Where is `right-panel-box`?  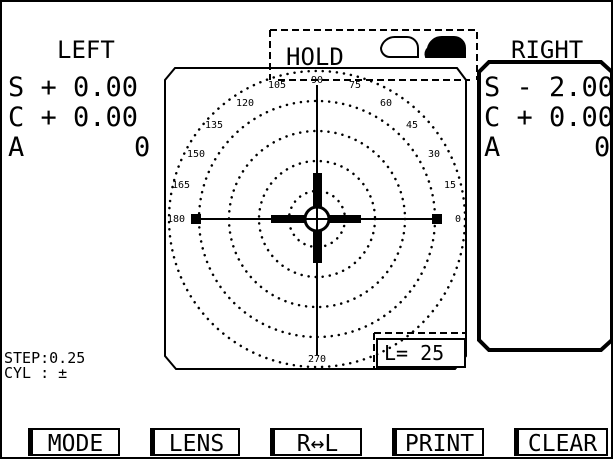
right-panel-box is located at coordinates (545, 206).